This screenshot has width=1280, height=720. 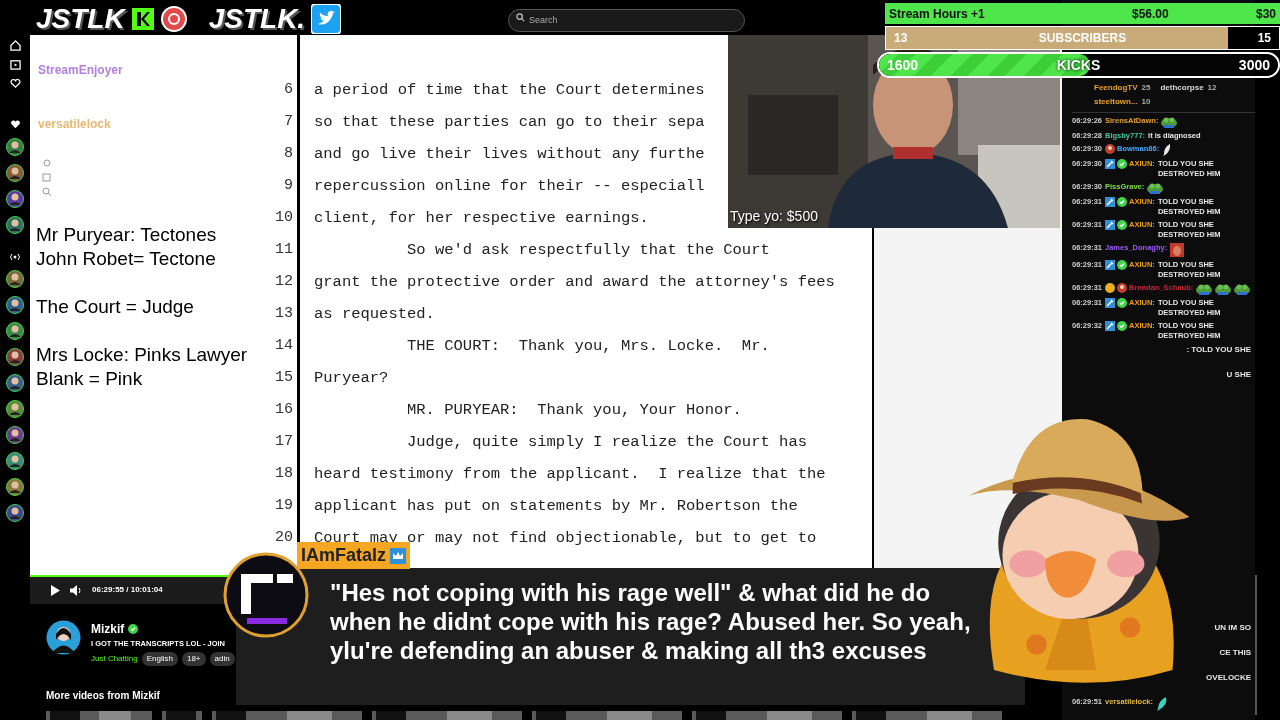 I want to click on logo-text: JSTLK, so click(x=80, y=19).